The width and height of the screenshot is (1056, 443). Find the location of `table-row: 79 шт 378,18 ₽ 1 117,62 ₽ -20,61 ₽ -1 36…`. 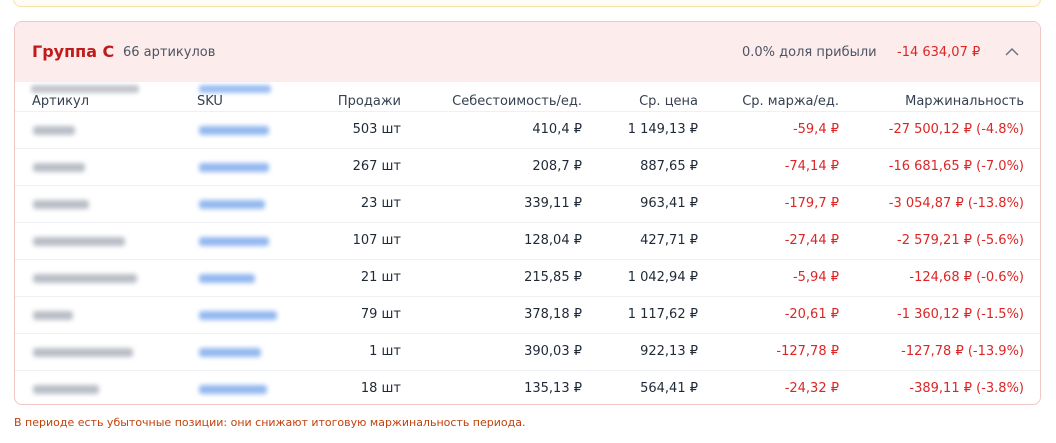

table-row: 79 шт 378,18 ₽ 1 117,62 ₽ -20,61 ₽ -1 36… is located at coordinates (527, 315).